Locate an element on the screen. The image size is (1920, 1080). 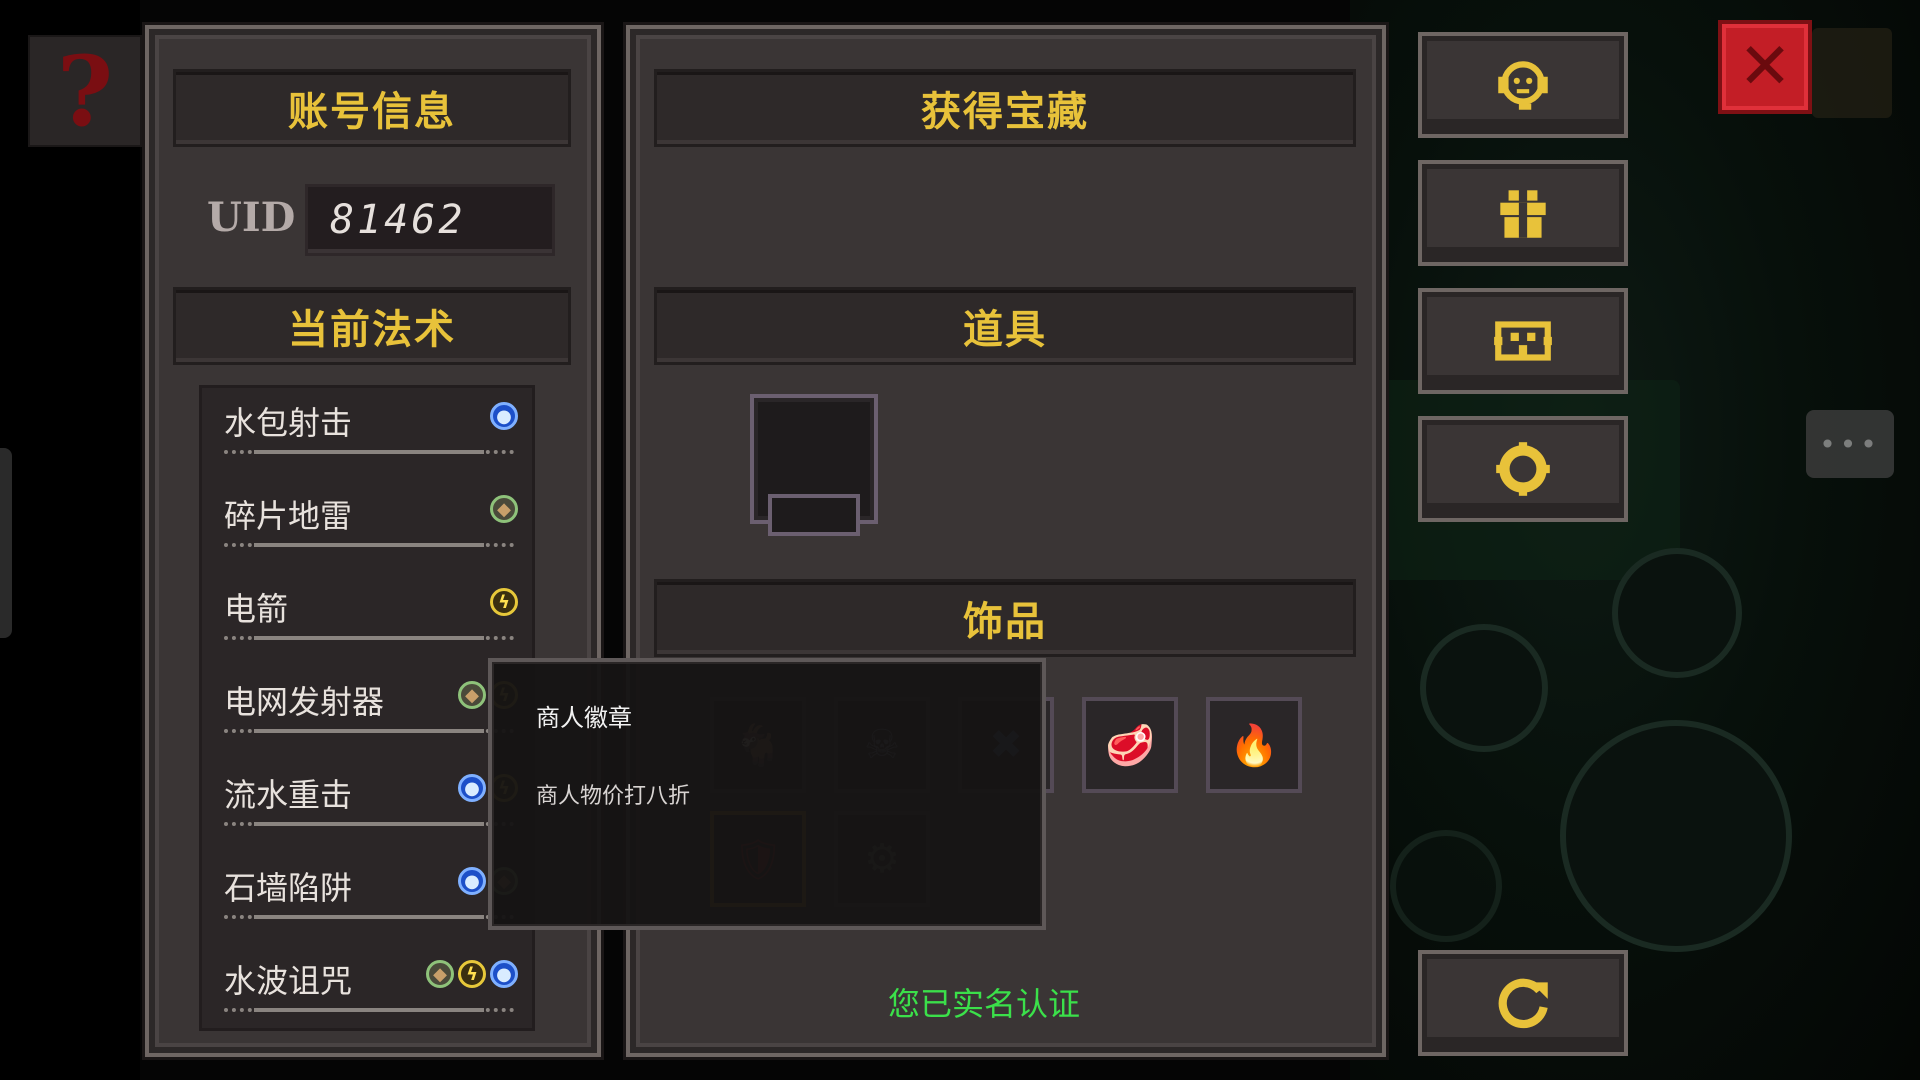
movement-joystick is located at coordinates (1676, 836).